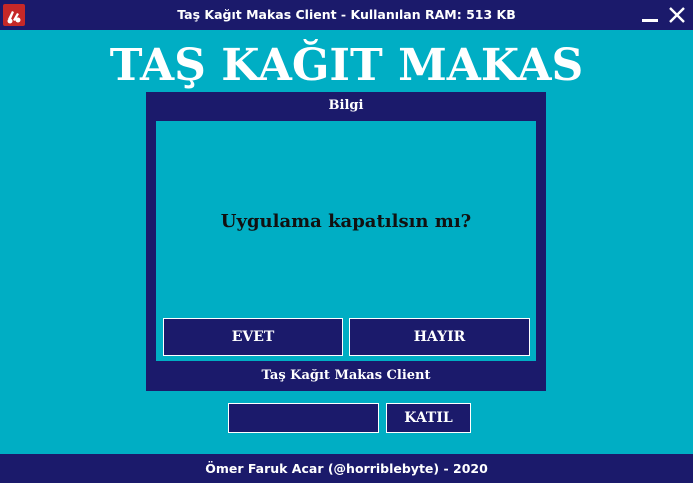  Describe the element at coordinates (346, 105) in the screenshot. I see `dialog-title: Bilgi` at that location.